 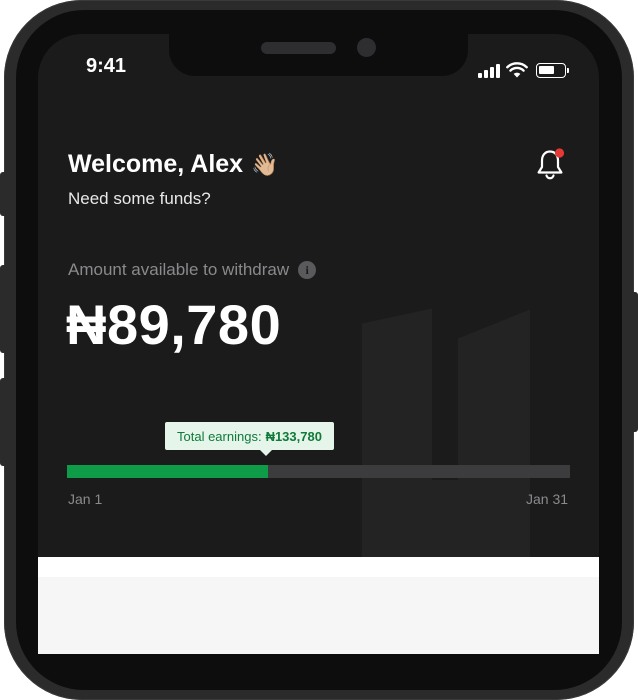 What do you see at coordinates (552, 70) in the screenshot?
I see `battery-icon` at bounding box center [552, 70].